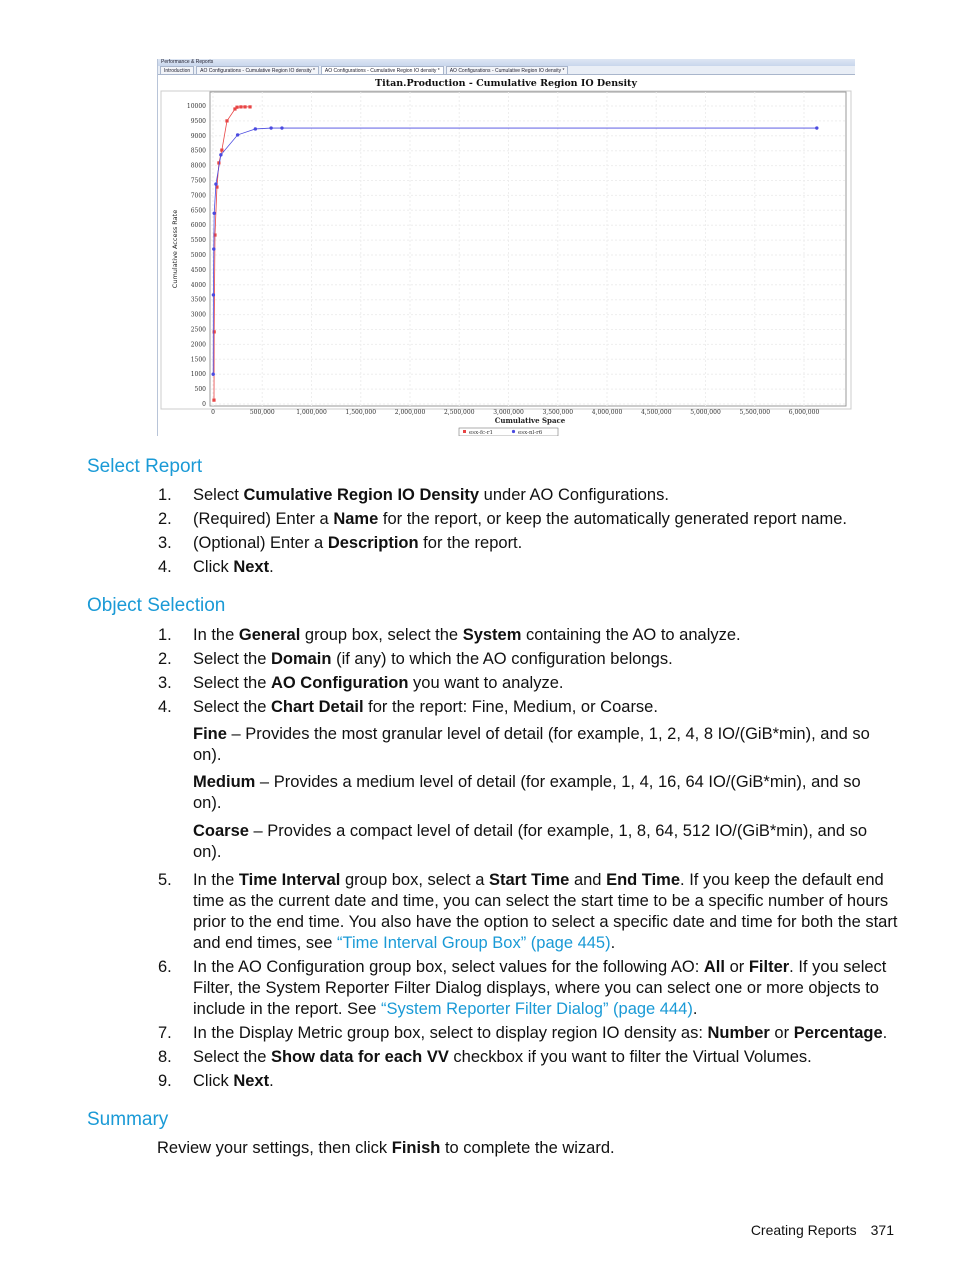  What do you see at coordinates (165, 519) in the screenshot?
I see `list-number: 2.` at bounding box center [165, 519].